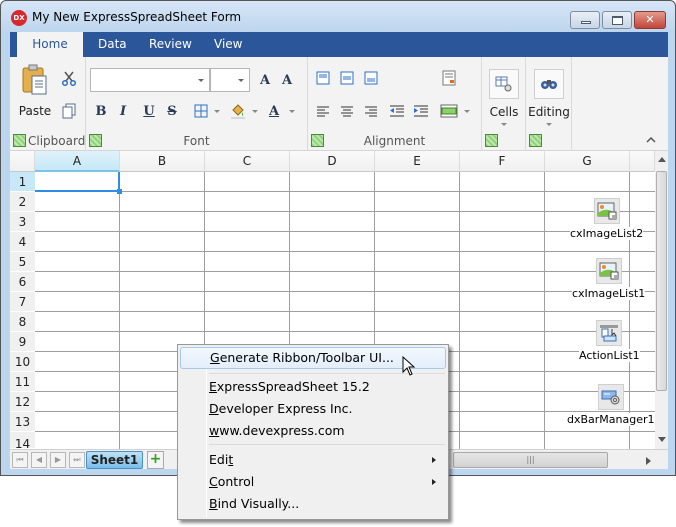 The height and width of the screenshot is (527, 676). Describe the element at coordinates (22, 302) in the screenshot. I see `row-header: 7` at that location.